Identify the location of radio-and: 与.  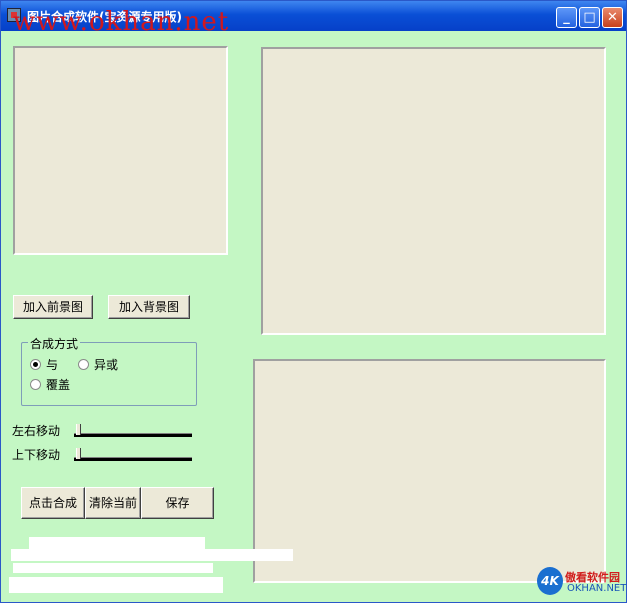
(44, 364).